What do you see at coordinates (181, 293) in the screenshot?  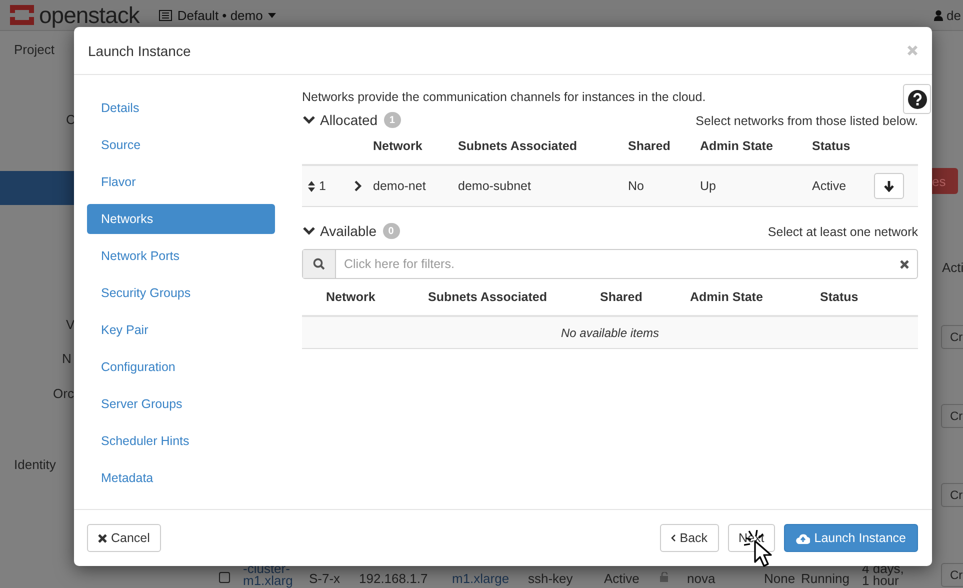 I see `wizard-step-tab: Security Groups` at bounding box center [181, 293].